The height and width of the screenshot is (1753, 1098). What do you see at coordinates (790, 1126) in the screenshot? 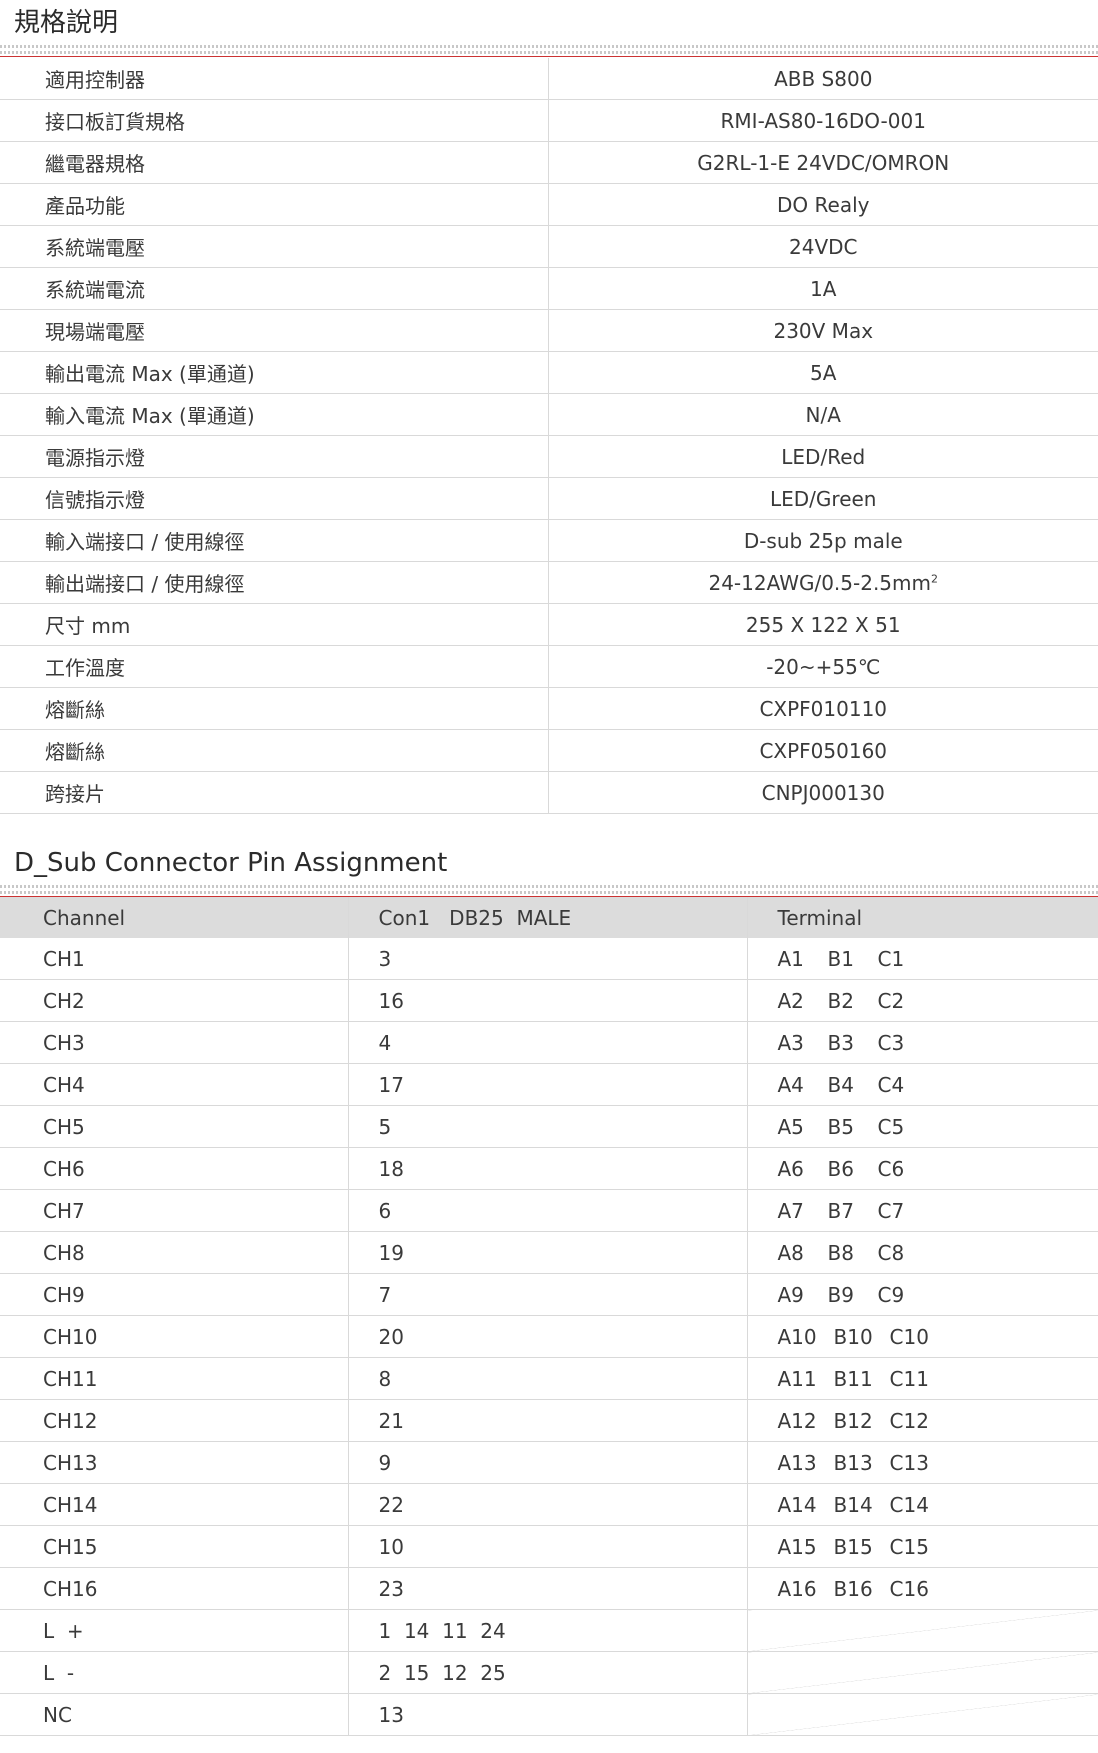
I see `terminal-label: A5` at bounding box center [790, 1126].